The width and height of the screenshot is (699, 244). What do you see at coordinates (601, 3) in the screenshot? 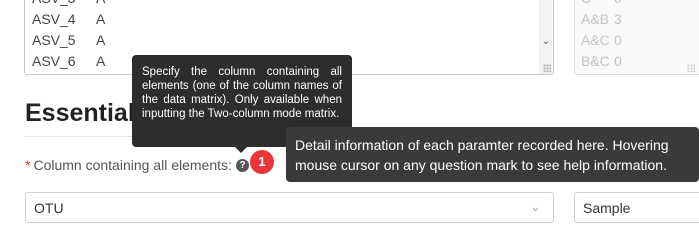
I see `list-item: C0` at bounding box center [601, 3].